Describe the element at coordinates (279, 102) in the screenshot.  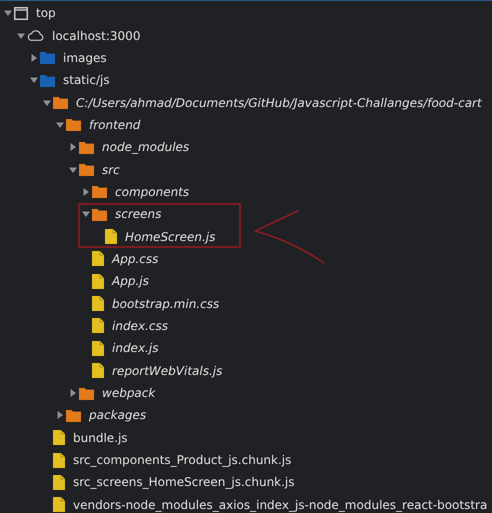
I see `tree-item-label: C:/Users/ahmad/Documents/GitHub/Javascript-Challanges/food-cart` at that location.